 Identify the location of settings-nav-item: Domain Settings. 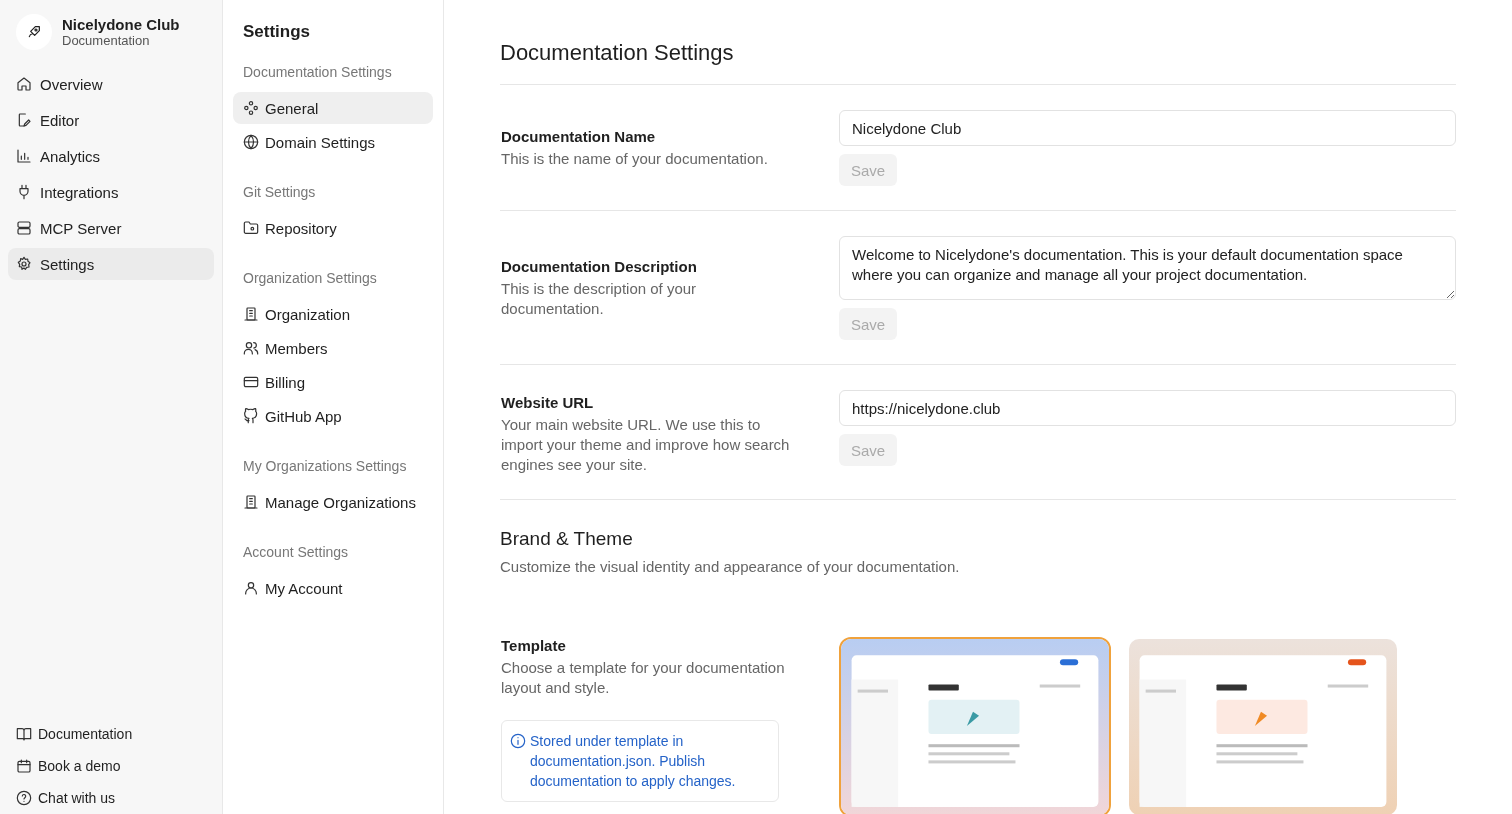
(333, 142).